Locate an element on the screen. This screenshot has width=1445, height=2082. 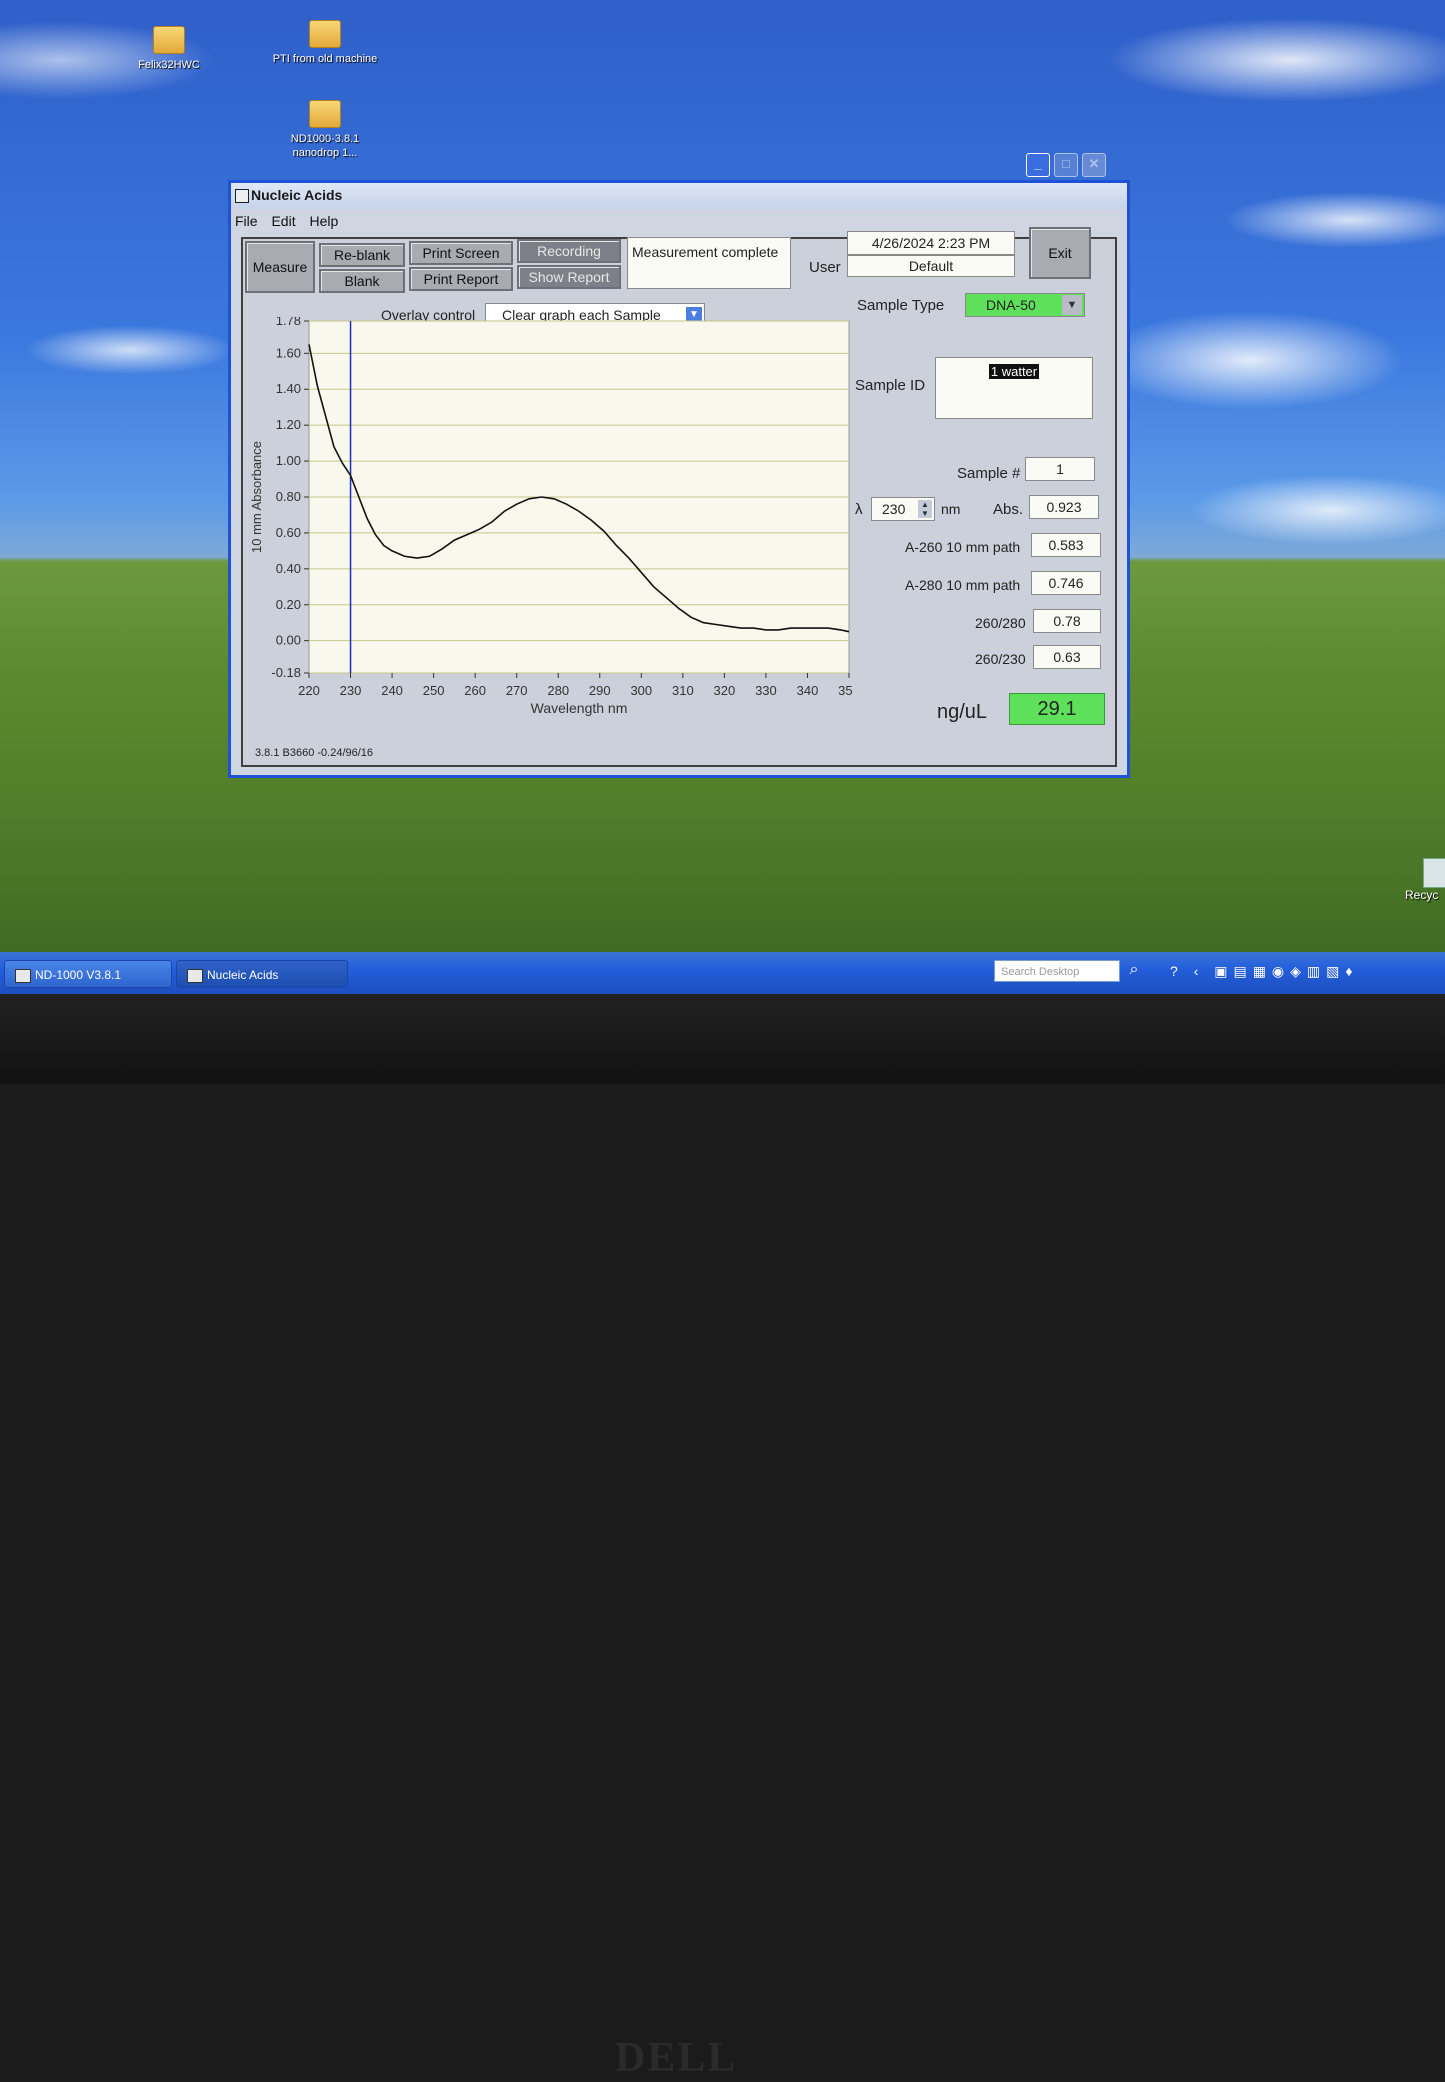
taskbar-item-label: Nucleic Acids is located at coordinates (243, 975).